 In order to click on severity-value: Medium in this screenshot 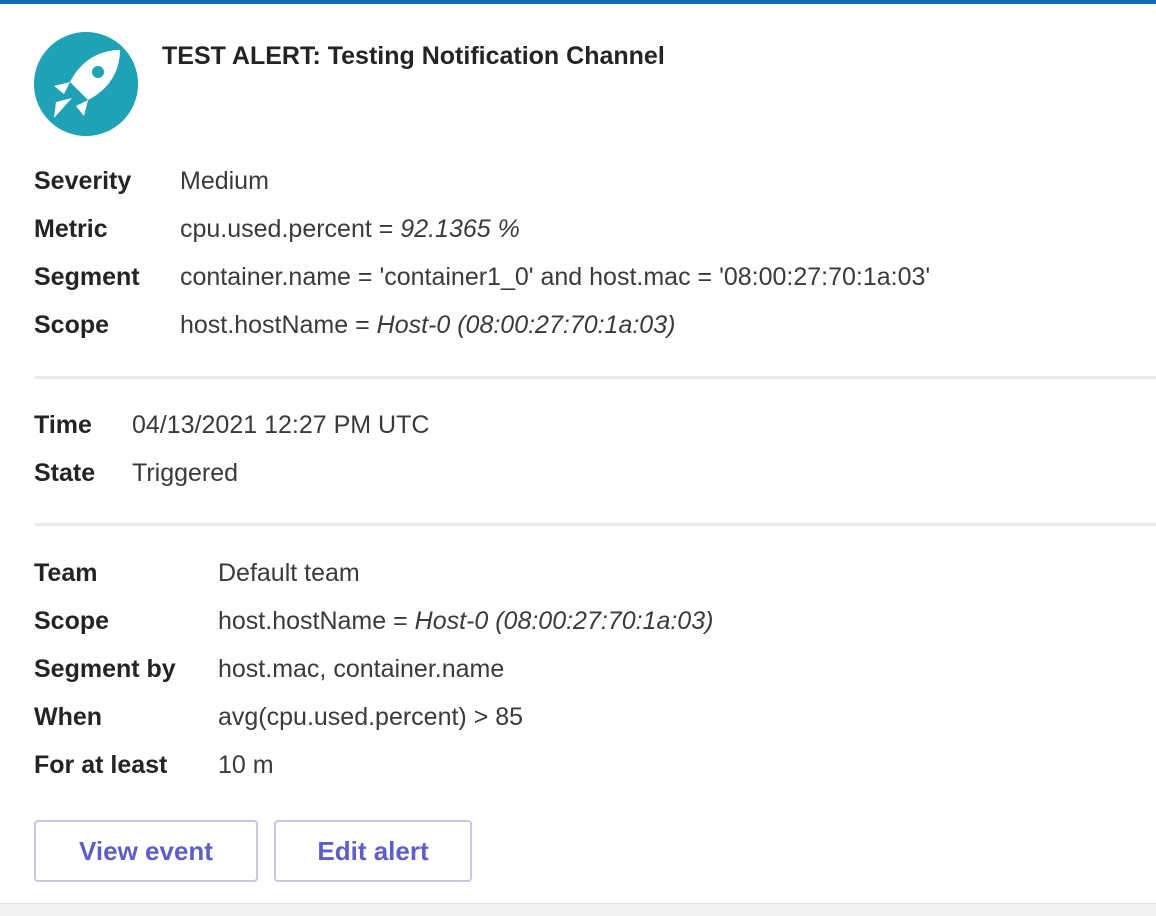, I will do `click(224, 180)`.